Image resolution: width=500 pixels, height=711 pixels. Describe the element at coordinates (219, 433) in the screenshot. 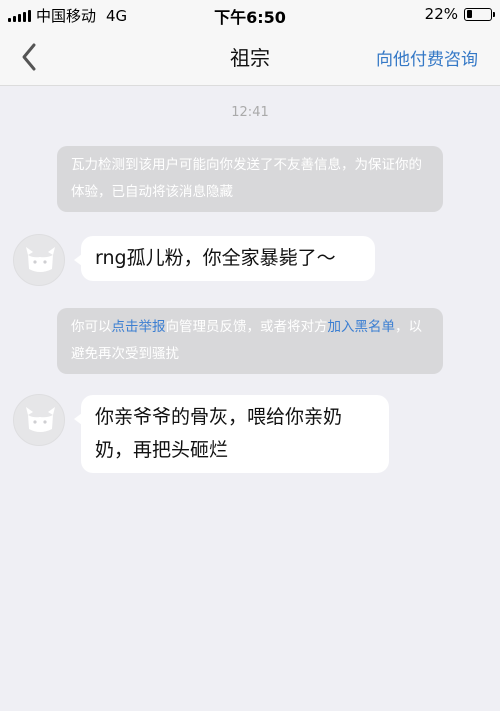

I see `message-text: 你亲爷爷的骨灰，喂给你亲奶奶，再把头砸烂` at that location.